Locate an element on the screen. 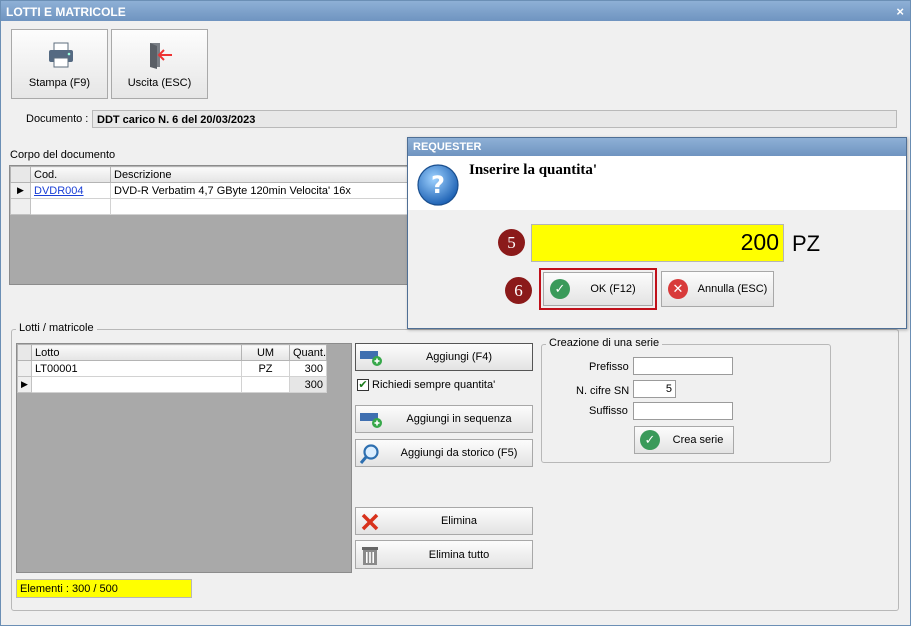 The height and width of the screenshot is (626, 911). prefix-input is located at coordinates (683, 366).